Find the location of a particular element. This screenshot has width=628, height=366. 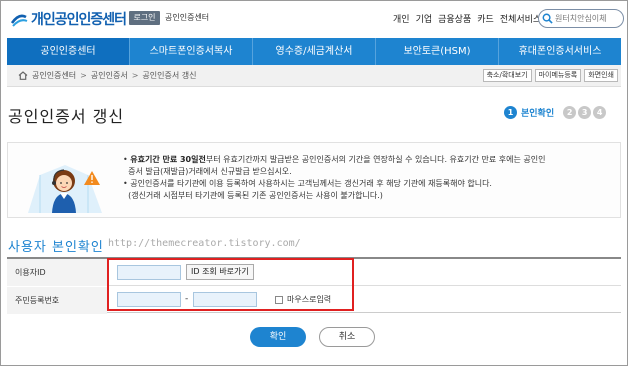

nav-cert-center: 공인인증센터 is located at coordinates (68, 51).